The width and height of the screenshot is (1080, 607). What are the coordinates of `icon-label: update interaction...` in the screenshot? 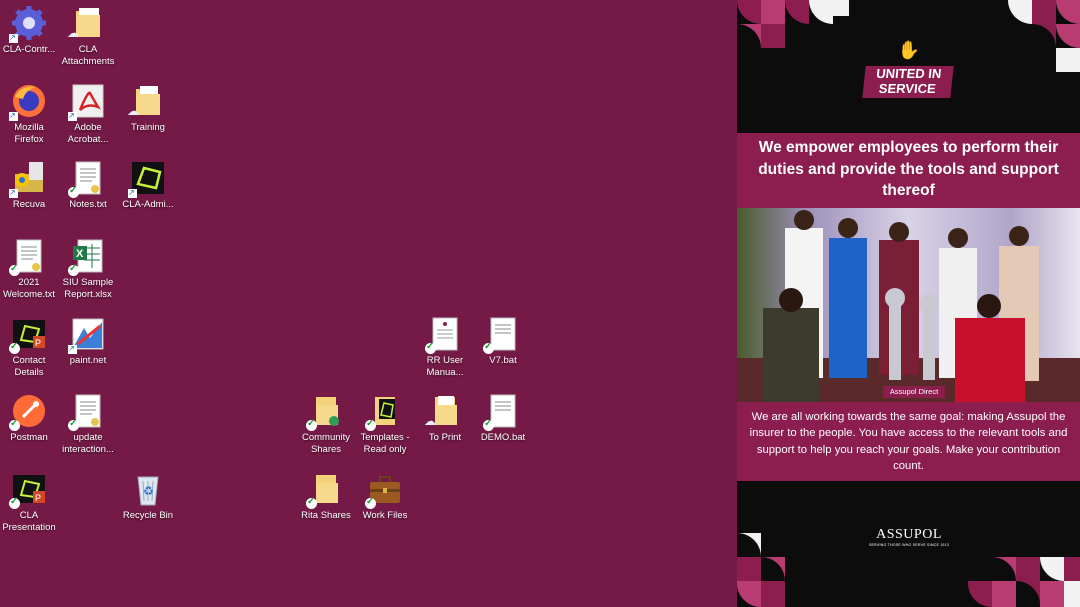 It's located at (88, 443).